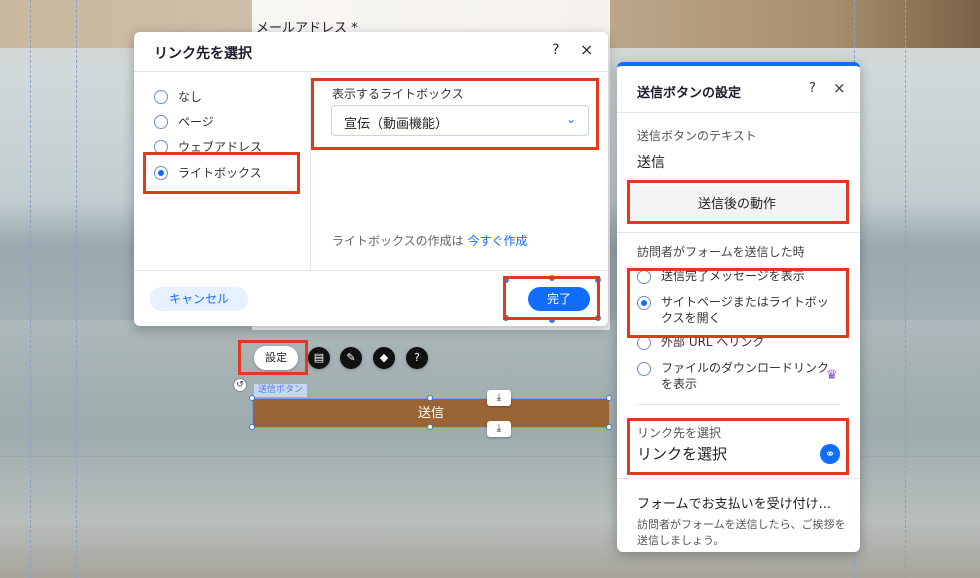 The width and height of the screenshot is (980, 578). What do you see at coordinates (733, 276) in the screenshot?
I see `option-label: 送信完了メッセージを表示` at bounding box center [733, 276].